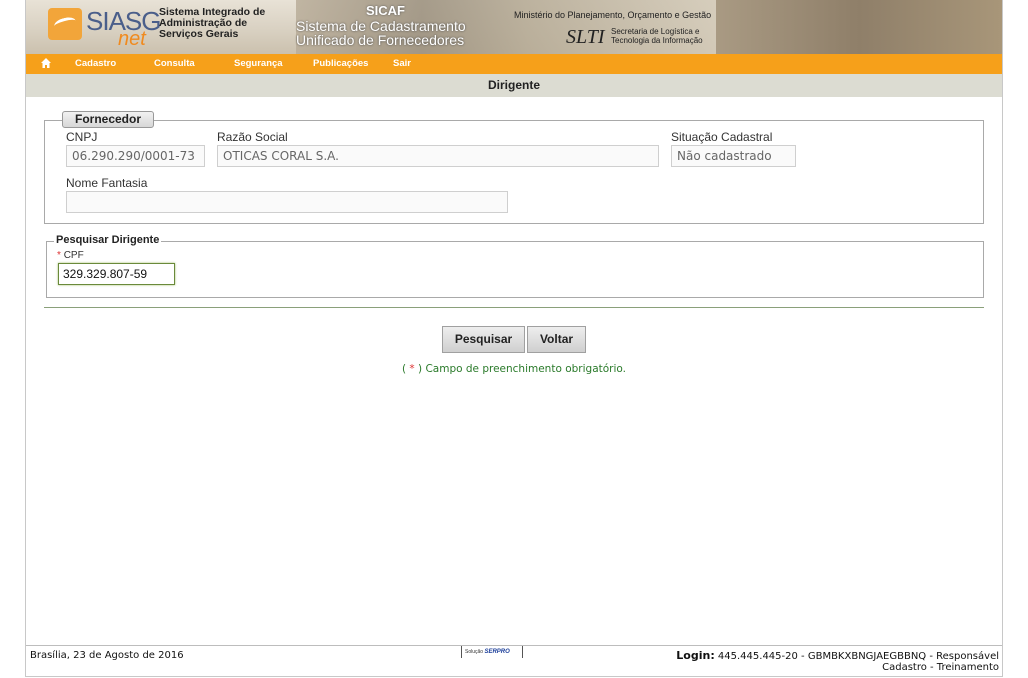  I want to click on menu-cadastro: Cadastro, so click(95, 63).